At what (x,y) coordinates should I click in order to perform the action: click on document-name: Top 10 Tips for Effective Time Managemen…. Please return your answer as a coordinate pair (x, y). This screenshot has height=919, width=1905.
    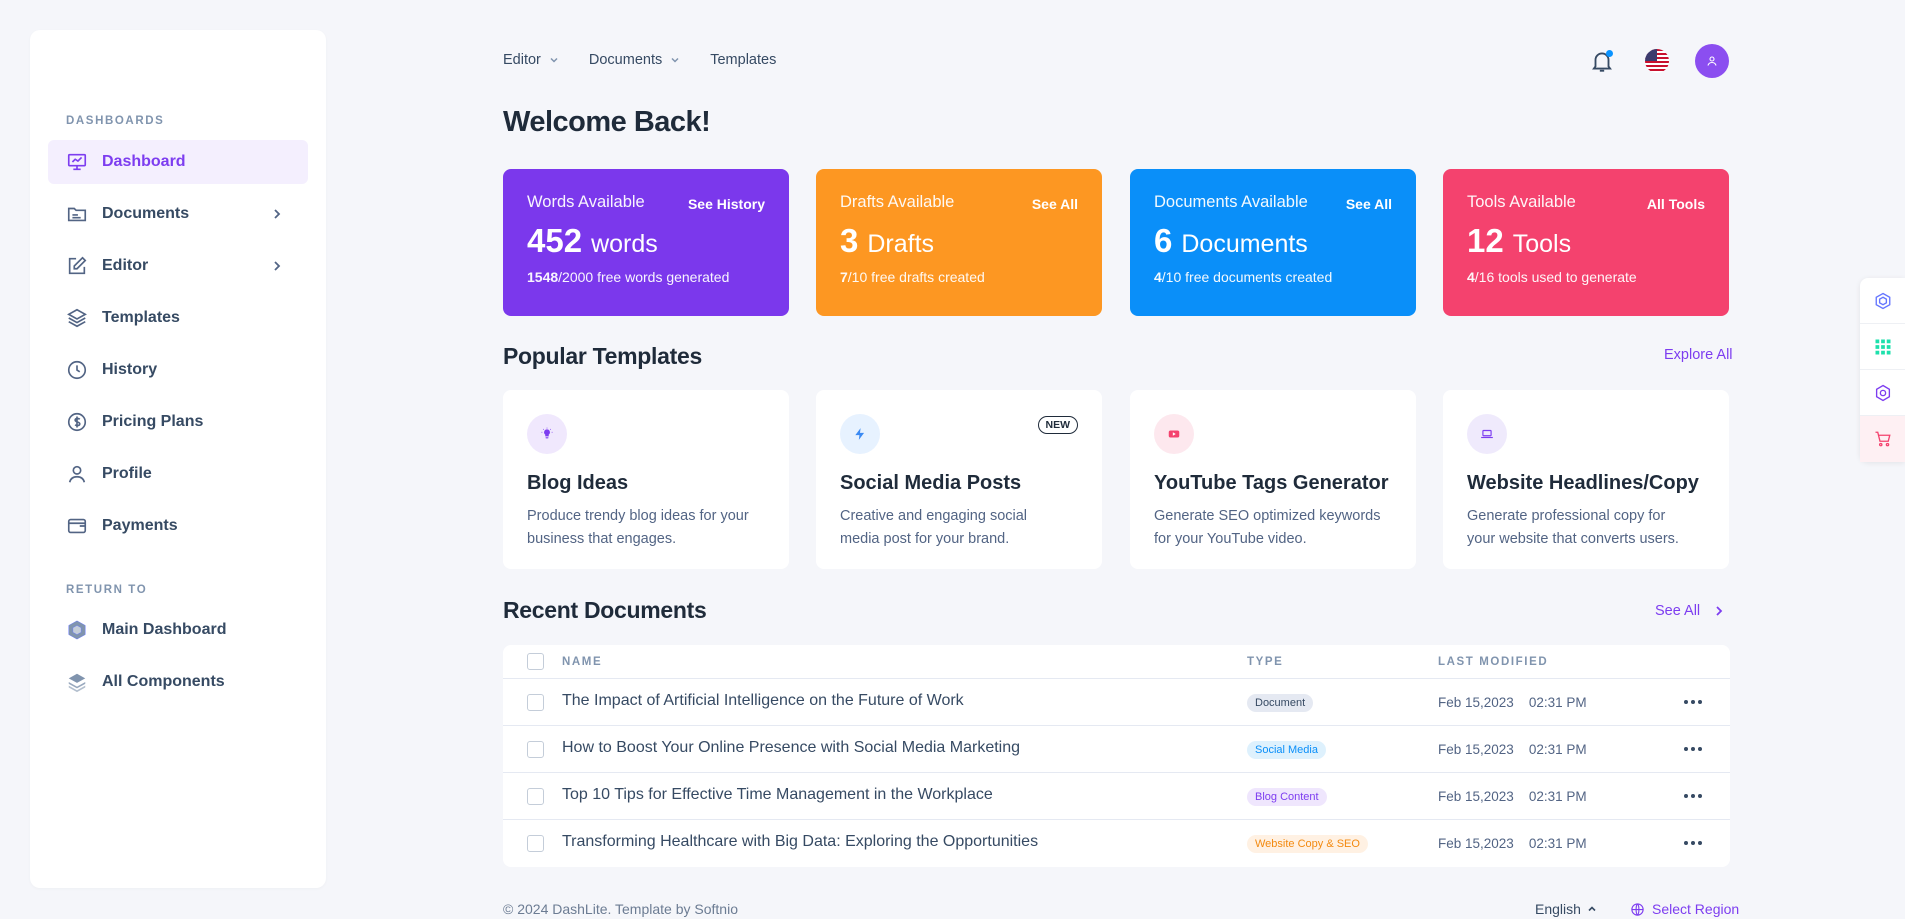
    Looking at the image, I should click on (777, 795).